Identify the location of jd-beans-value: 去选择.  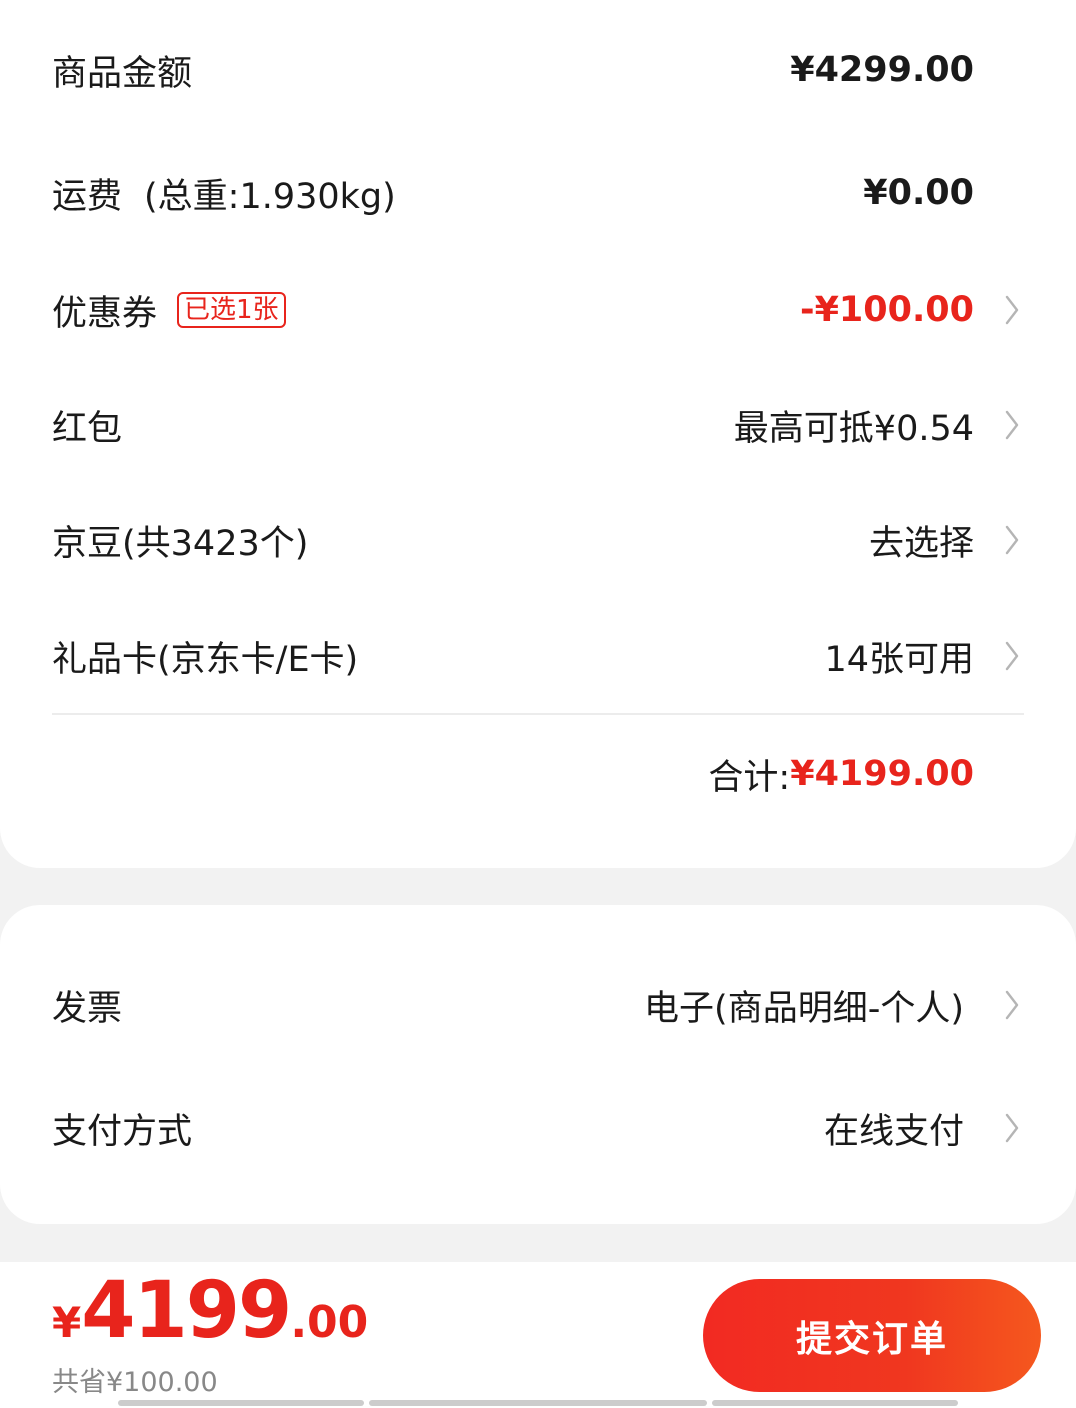
(921, 543).